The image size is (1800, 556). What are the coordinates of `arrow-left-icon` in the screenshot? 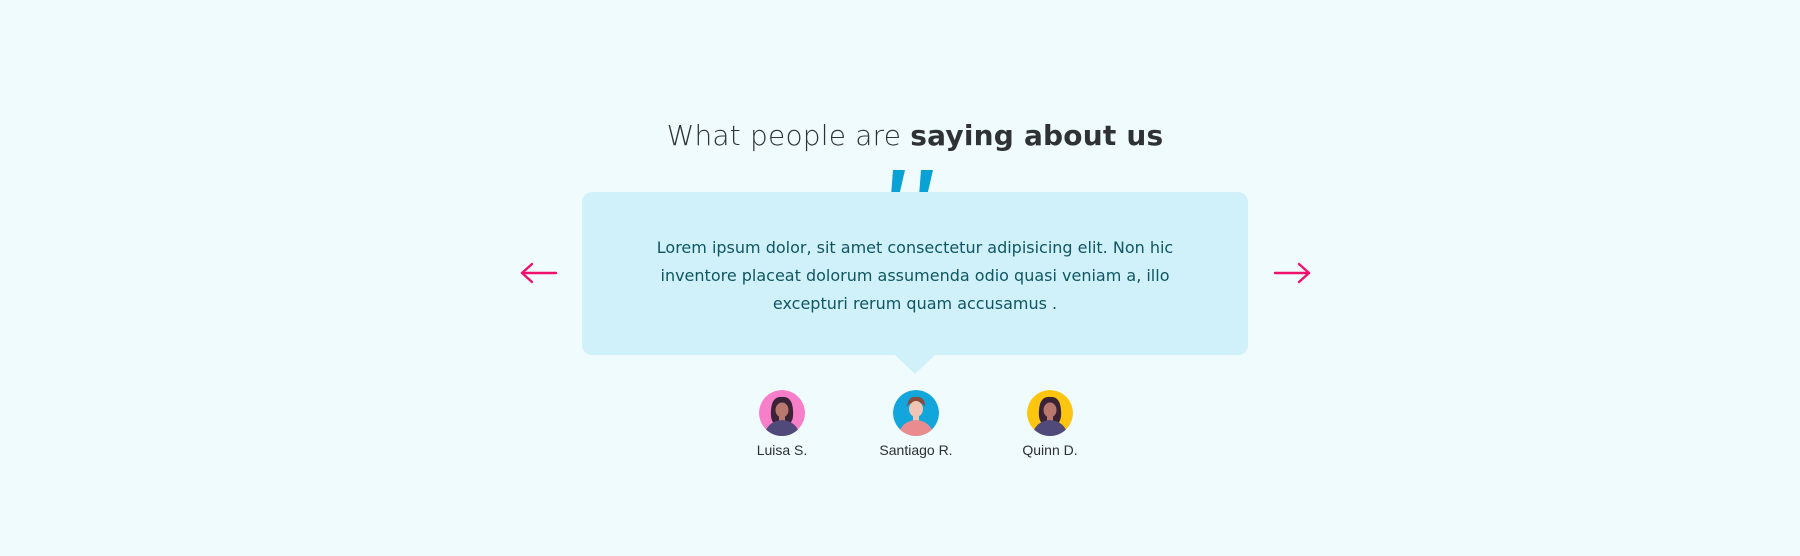 It's located at (539, 273).